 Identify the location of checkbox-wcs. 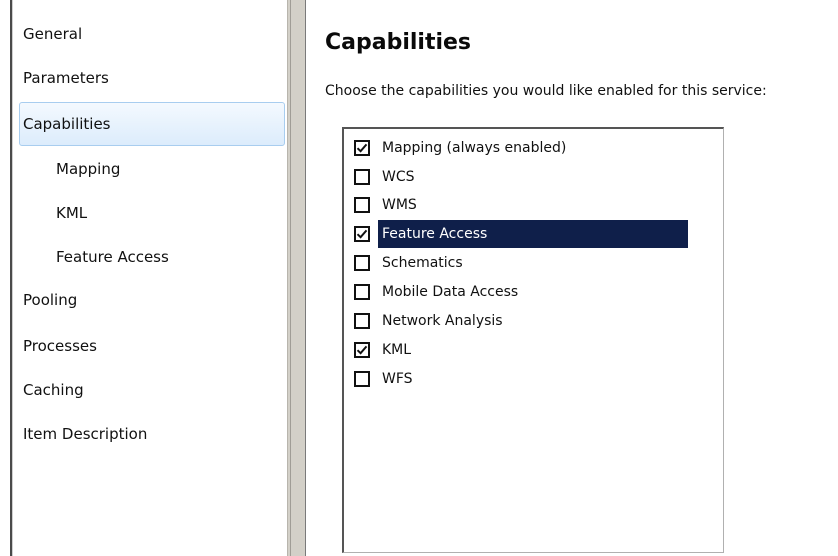
(362, 177).